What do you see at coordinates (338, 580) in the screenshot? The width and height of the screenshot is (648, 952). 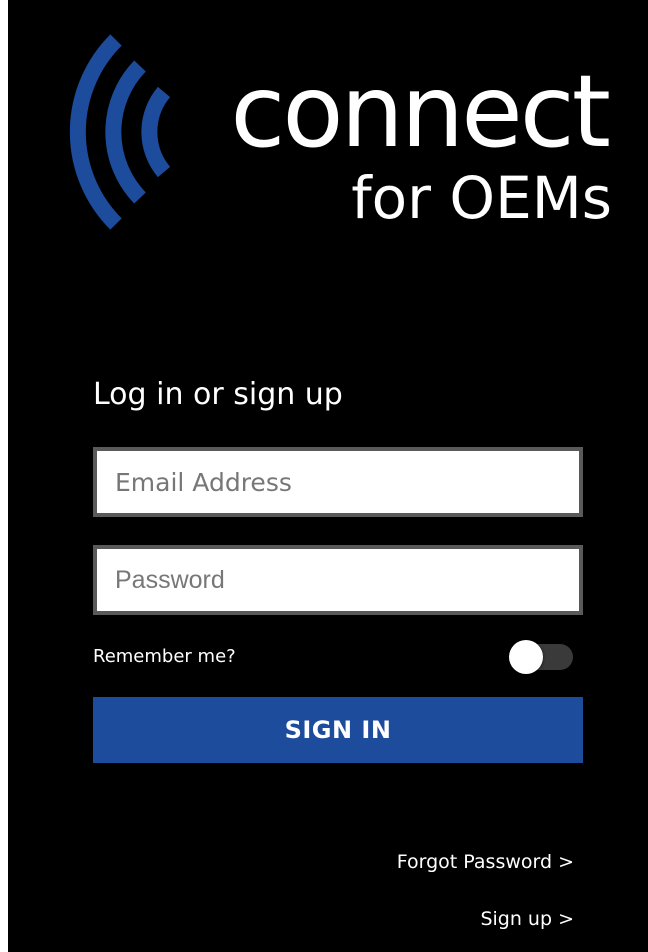 I see `password-field` at bounding box center [338, 580].